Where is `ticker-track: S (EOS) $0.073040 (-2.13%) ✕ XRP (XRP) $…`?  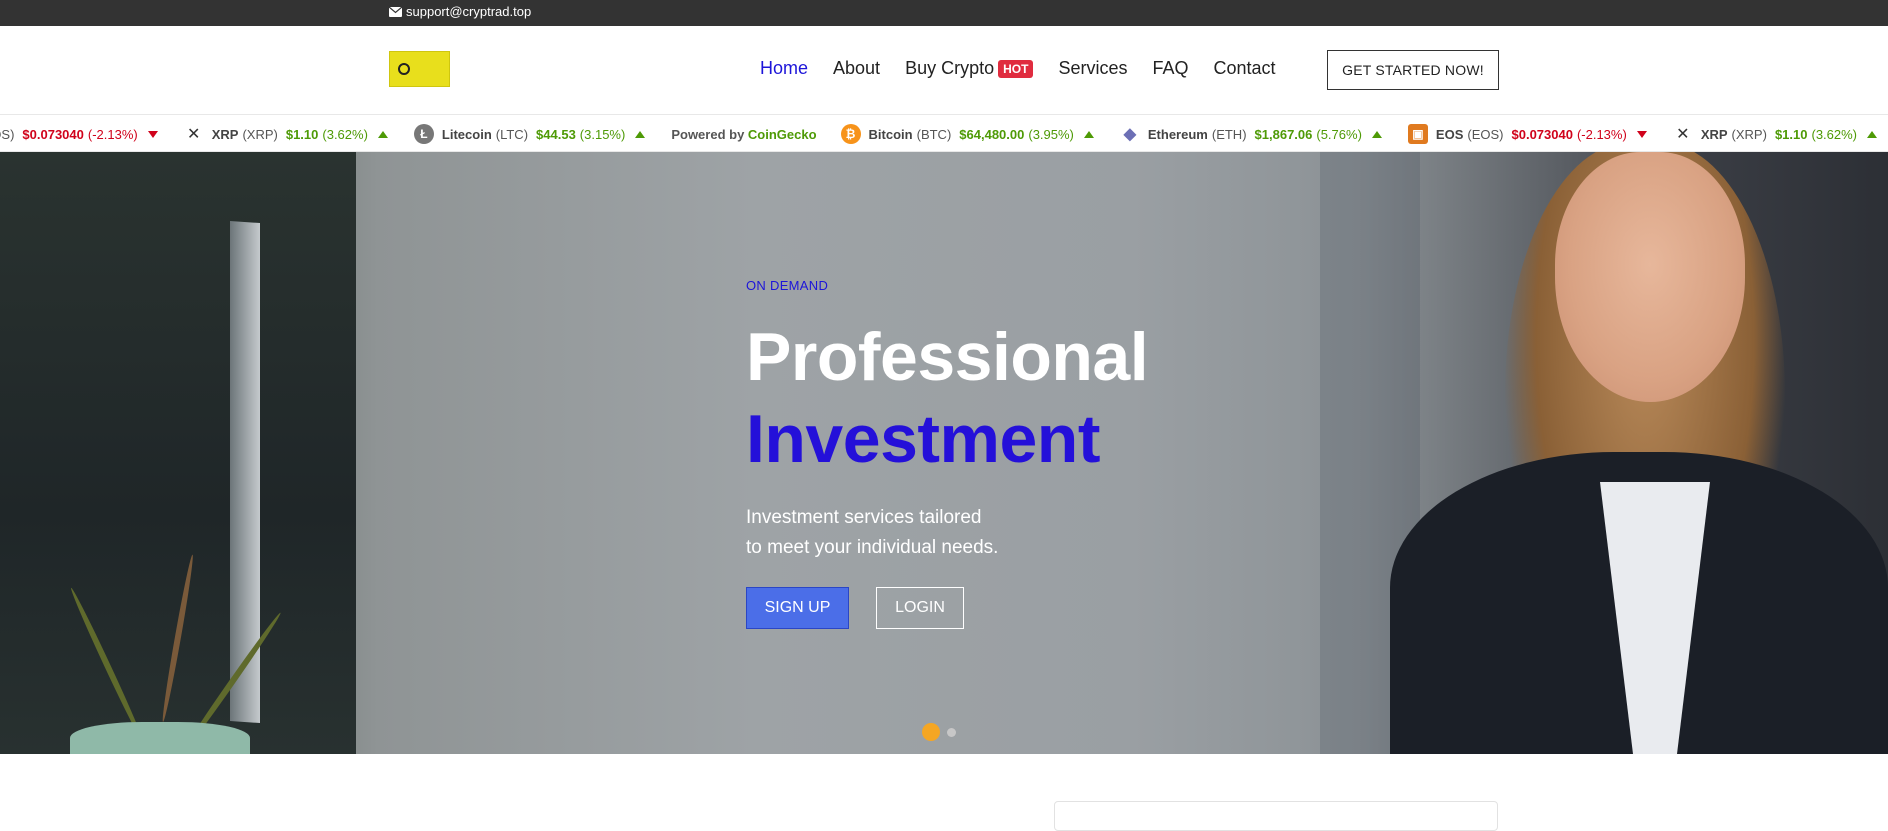 ticker-track: S (EOS) $0.073040 (-2.13%) ✕ XRP (XRP) $… is located at coordinates (944, 133).